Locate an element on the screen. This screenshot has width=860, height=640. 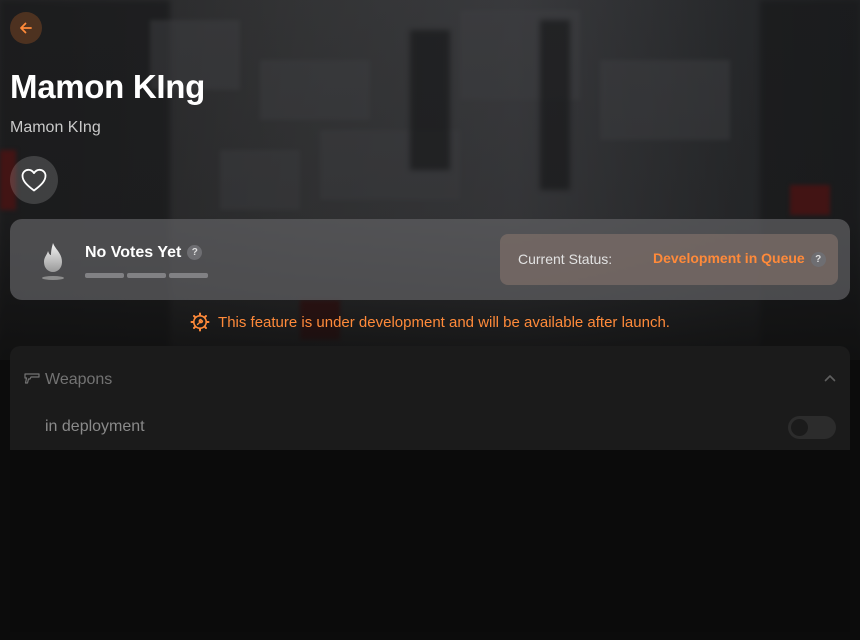
weapon-item-toggle is located at coordinates (812, 427).